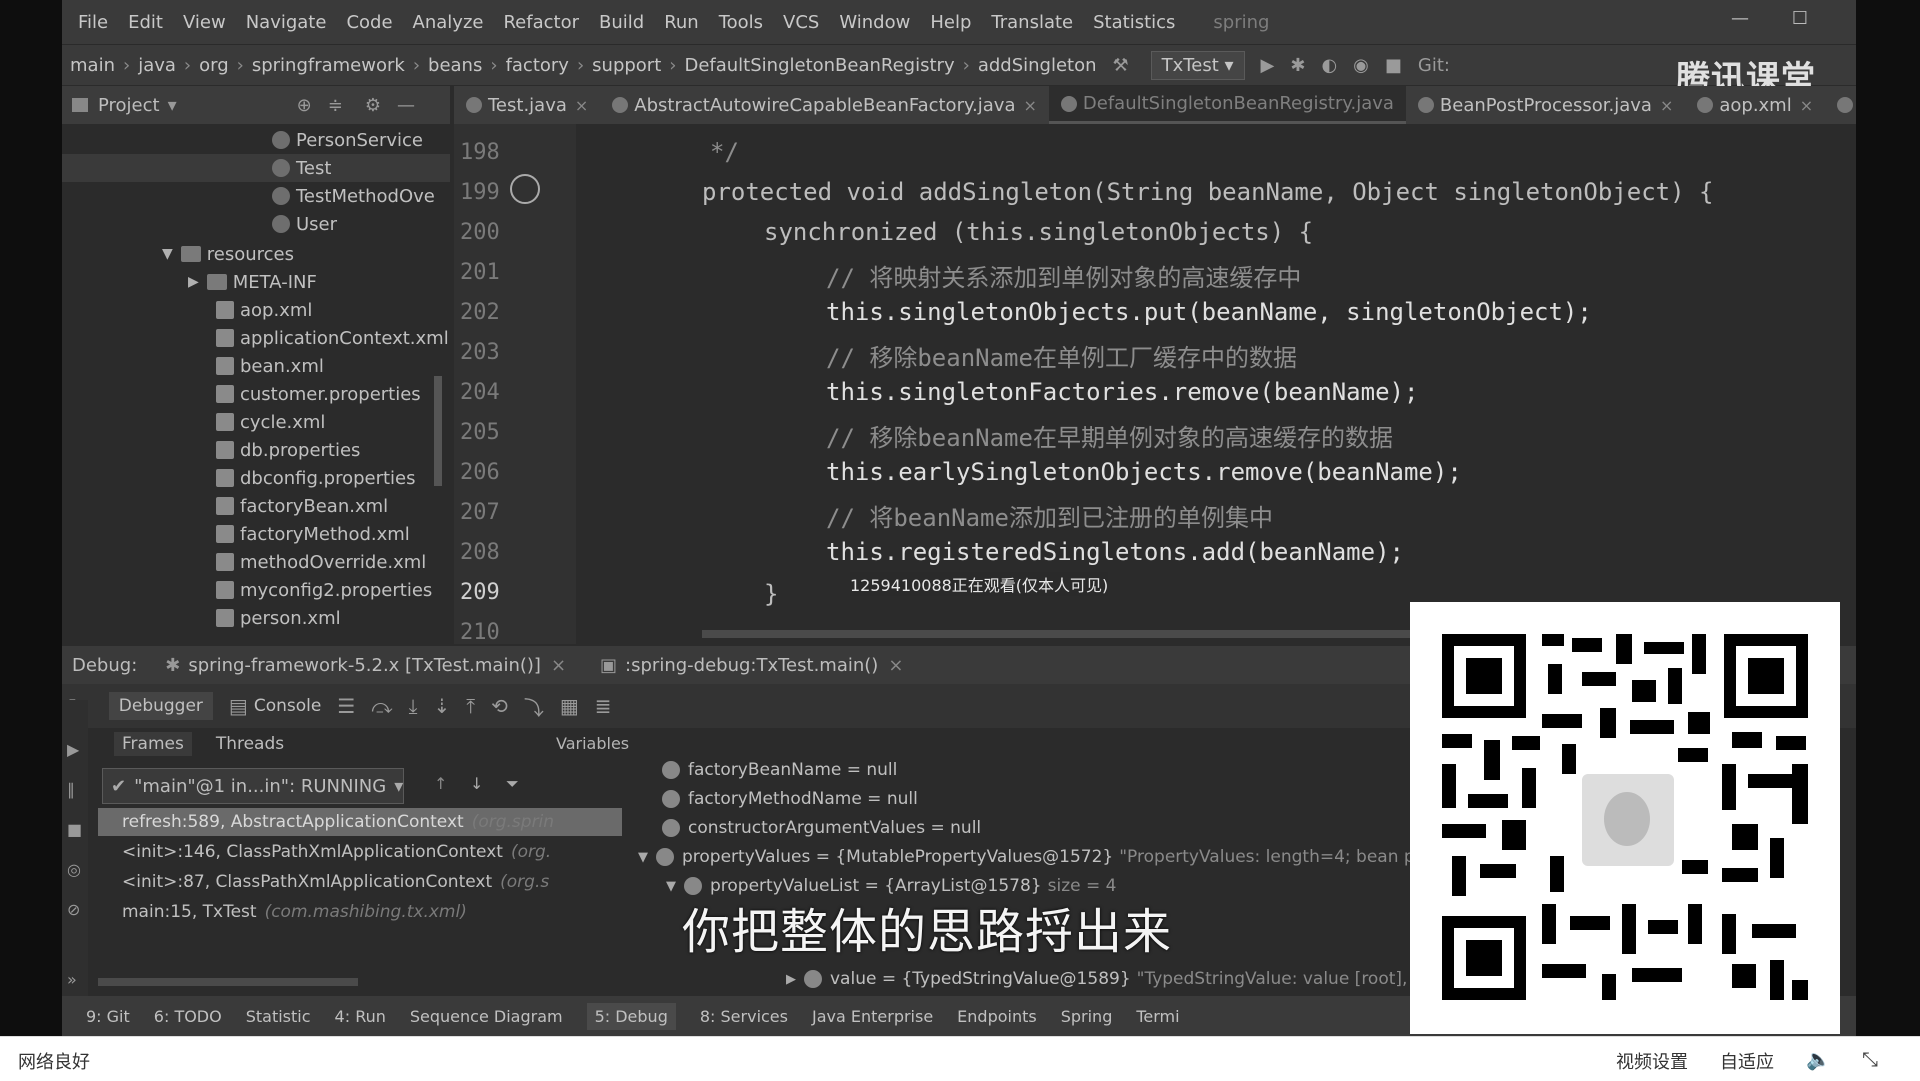 This screenshot has height=1081, width=1920. I want to click on expand-down-icon: ▼, so click(671, 886).